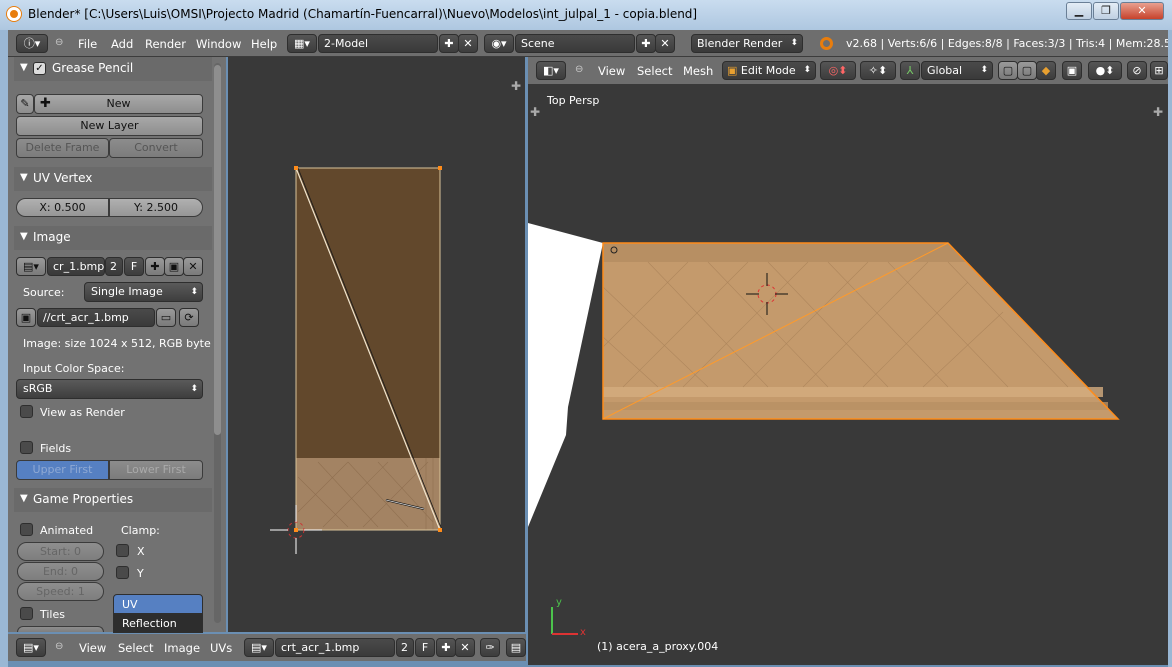 This screenshot has height=667, width=1172. I want to click on snap-toggle-icon: ⊘, so click(1137, 70).